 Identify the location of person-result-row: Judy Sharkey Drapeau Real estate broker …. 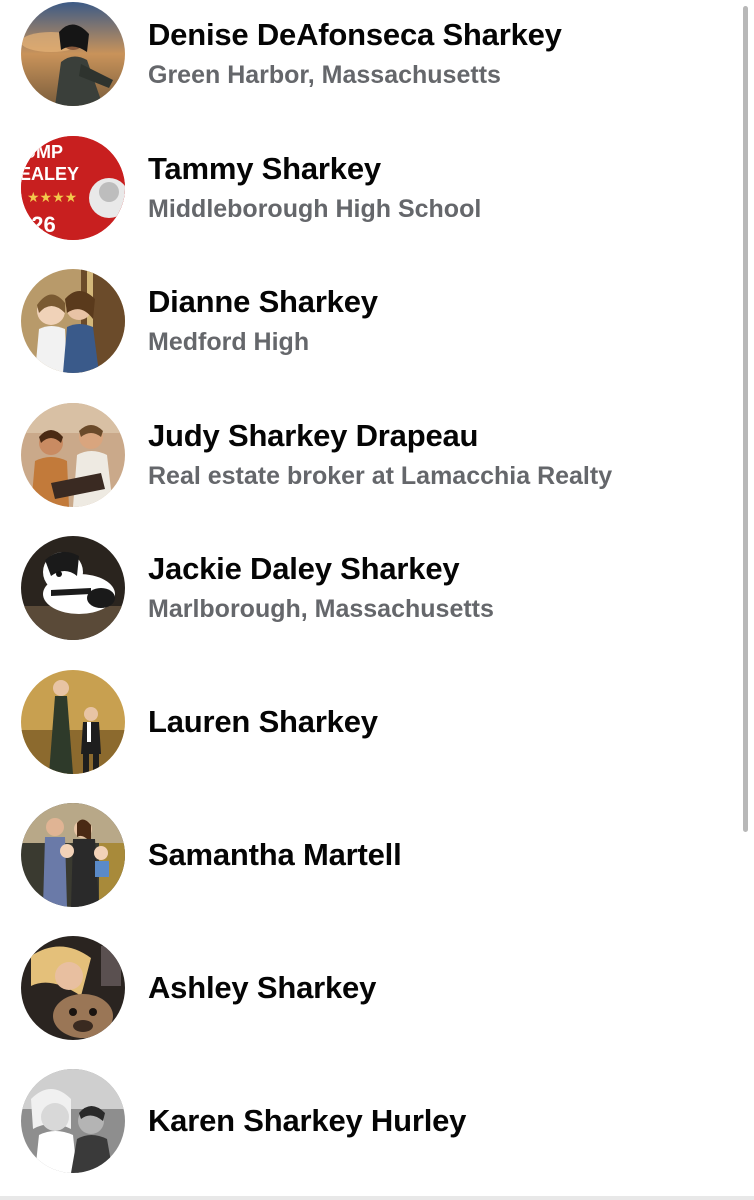
(370, 461).